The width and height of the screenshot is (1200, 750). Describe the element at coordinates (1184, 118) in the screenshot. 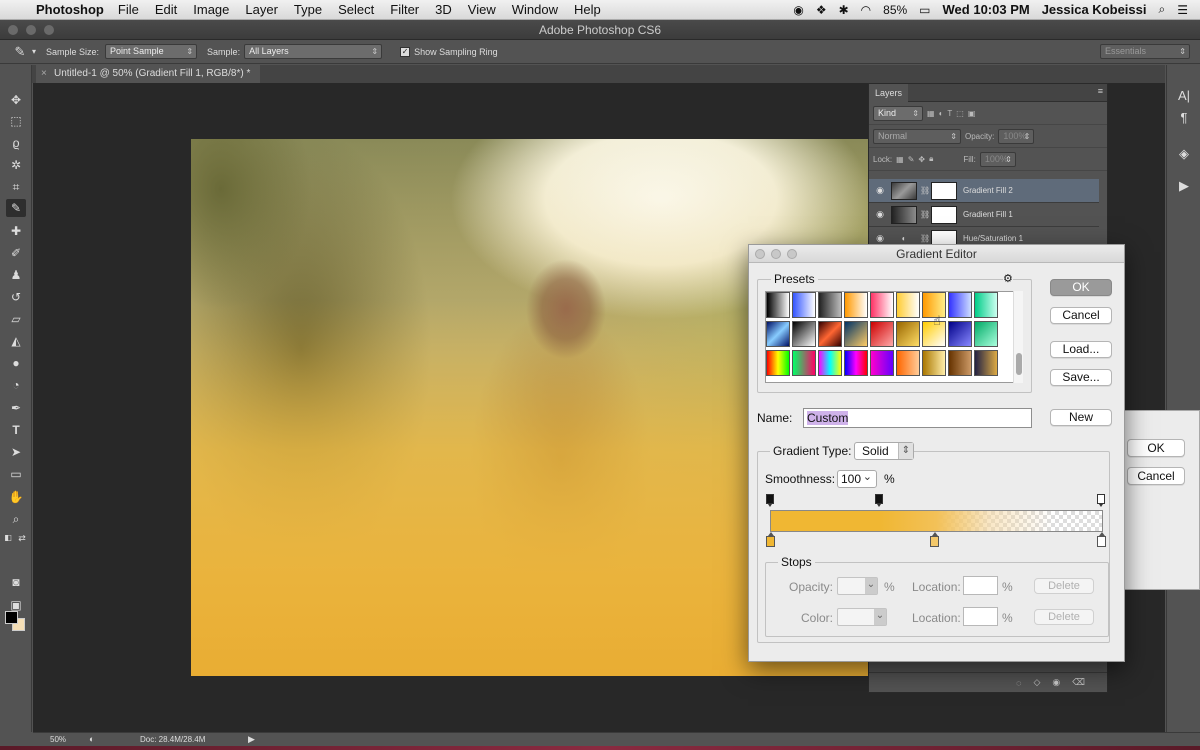

I see `paragraph-panel-icon: ¶` at that location.